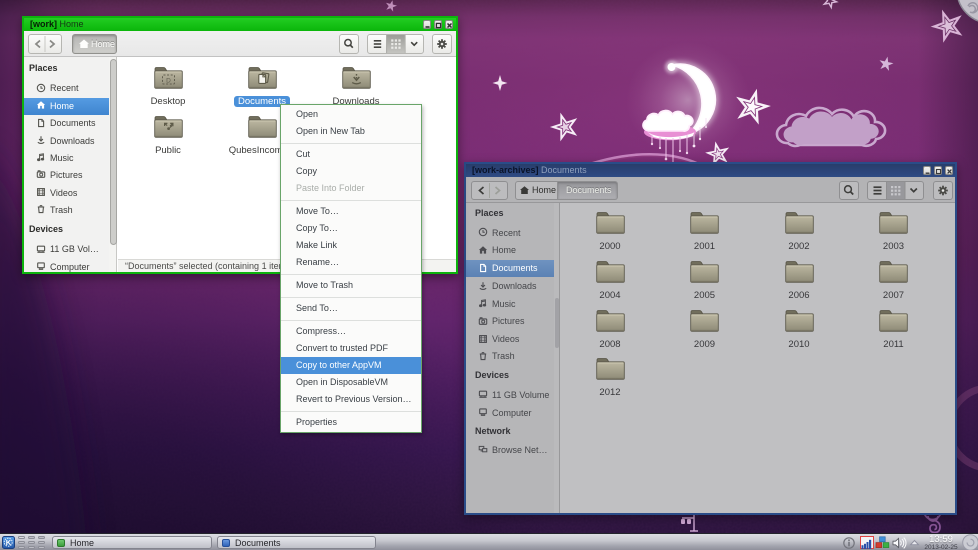  I want to click on svg-text: K, so click(9, 542).